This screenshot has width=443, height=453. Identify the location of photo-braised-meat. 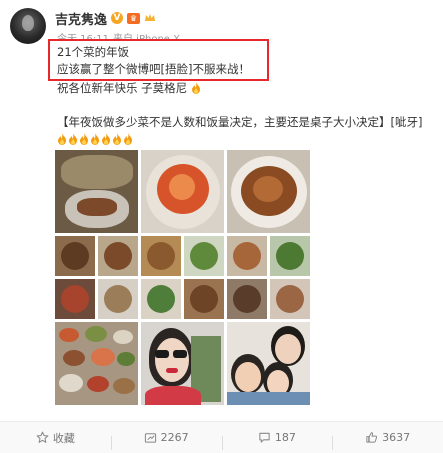
(268, 191).